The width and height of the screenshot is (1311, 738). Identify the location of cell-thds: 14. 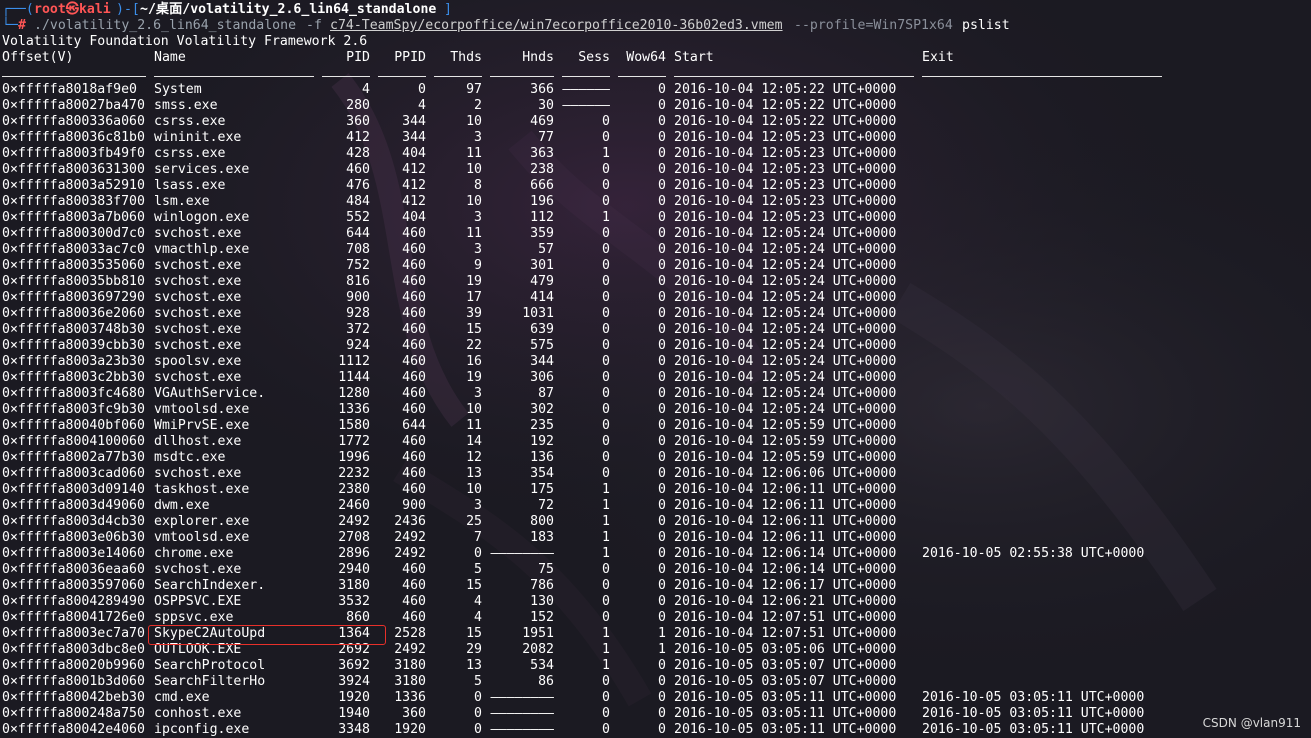
(474, 441).